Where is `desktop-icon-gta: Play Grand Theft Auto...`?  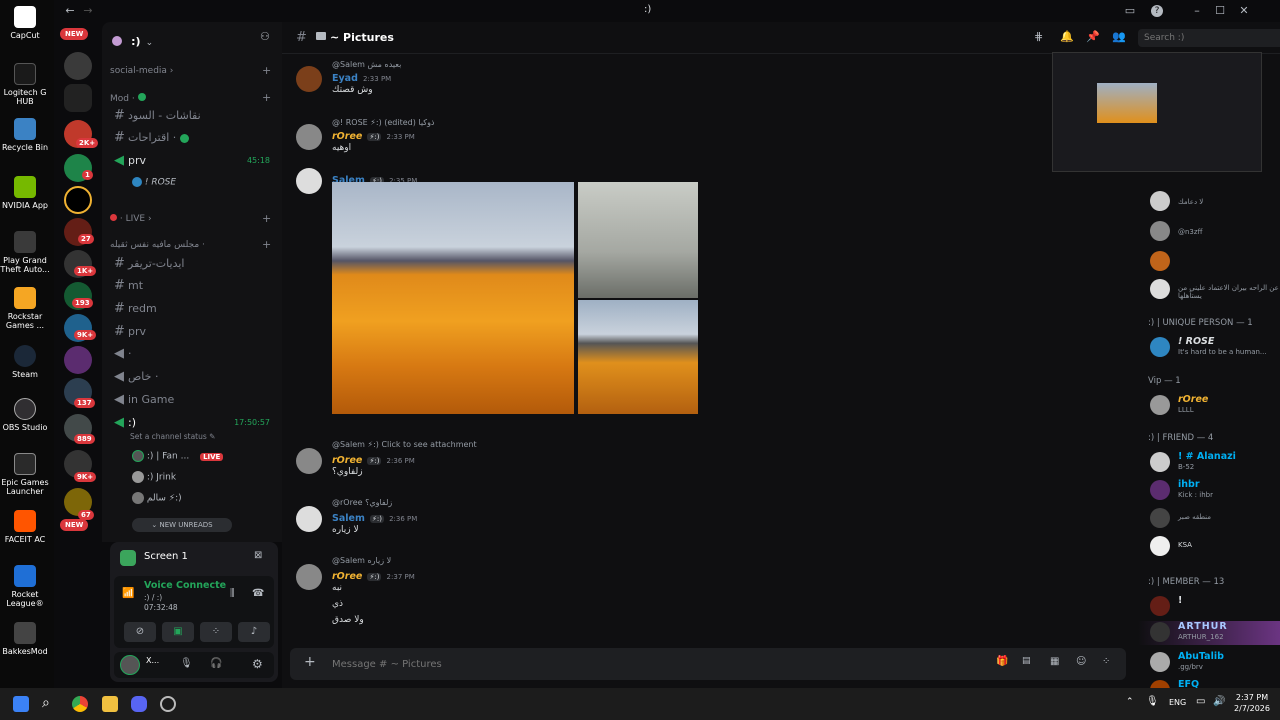 desktop-icon-gta: Play Grand Theft Auto... is located at coordinates (25, 252).